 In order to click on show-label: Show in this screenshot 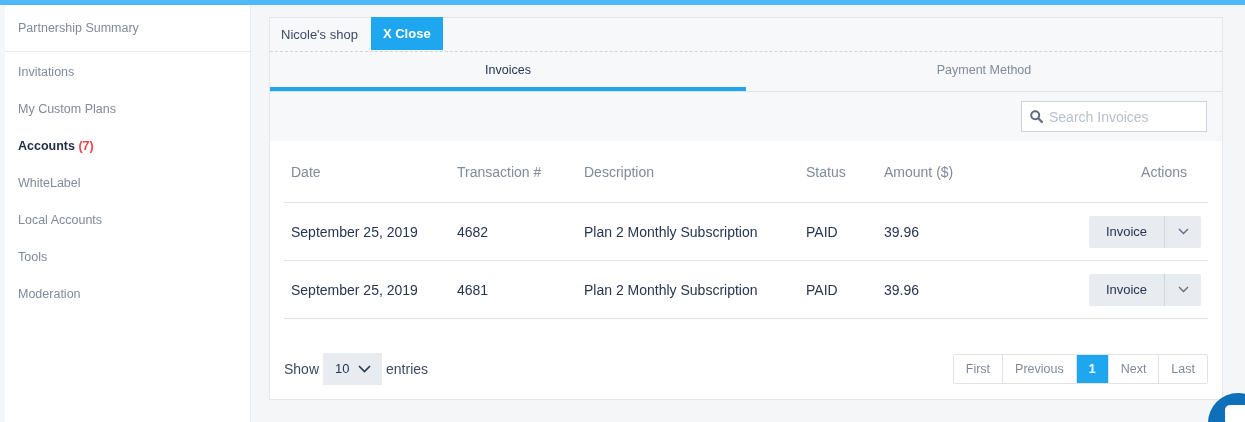, I will do `click(302, 368)`.